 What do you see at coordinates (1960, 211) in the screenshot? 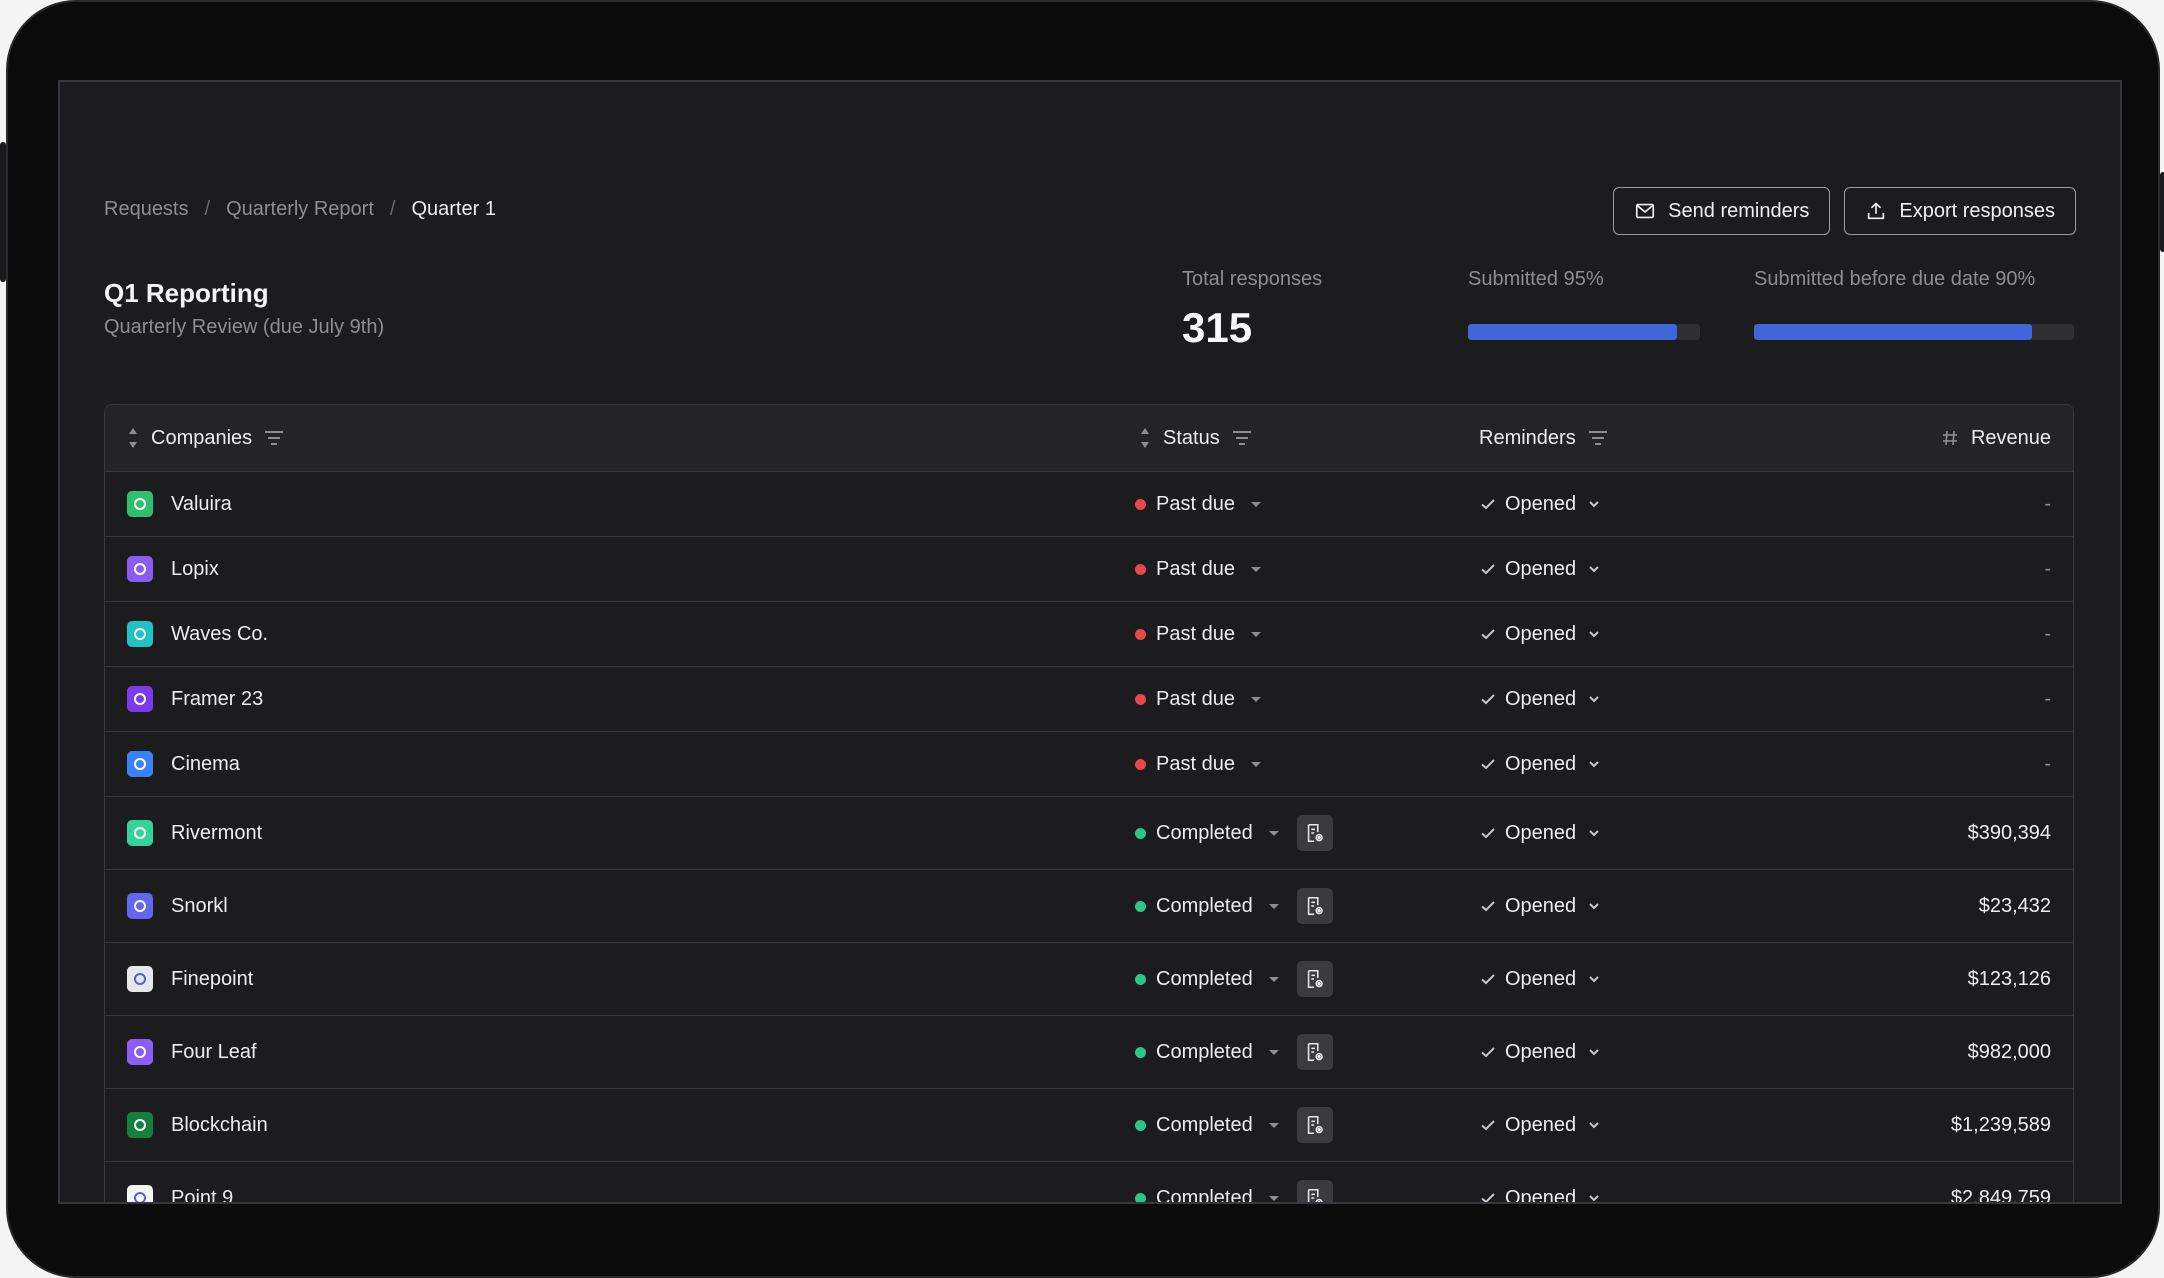
I see `export-responses-button: Export responses` at bounding box center [1960, 211].